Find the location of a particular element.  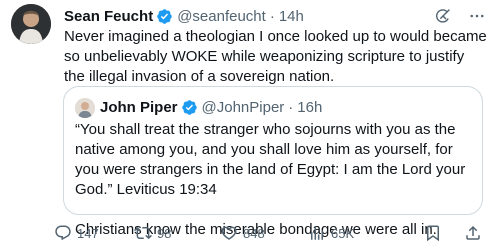

quoted-author-handle: @JohnPiper is located at coordinates (243, 107).